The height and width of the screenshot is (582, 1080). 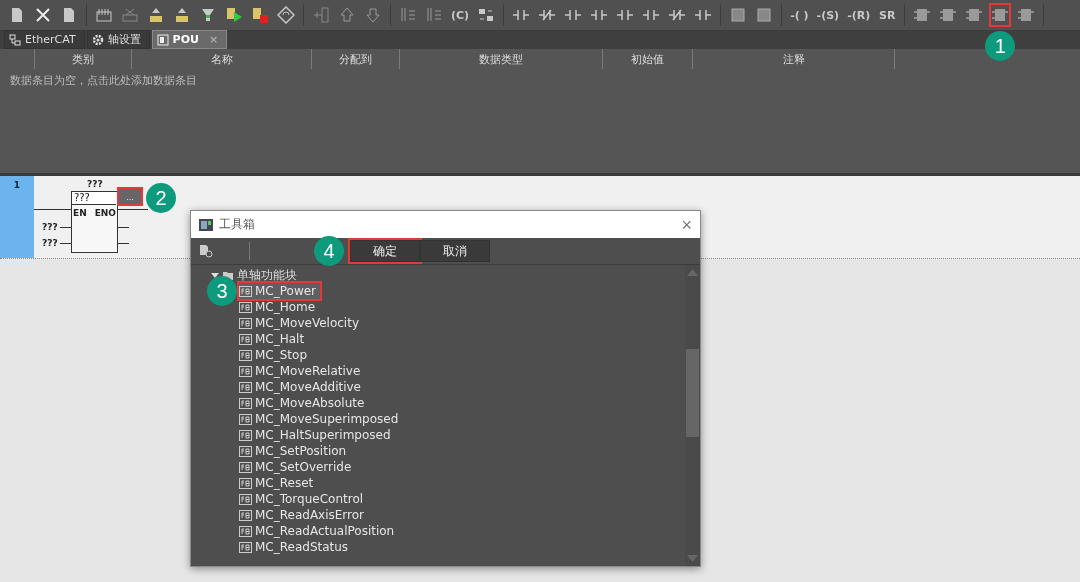 What do you see at coordinates (887, 15) in the screenshot?
I see `toolbar-button: SR` at bounding box center [887, 15].